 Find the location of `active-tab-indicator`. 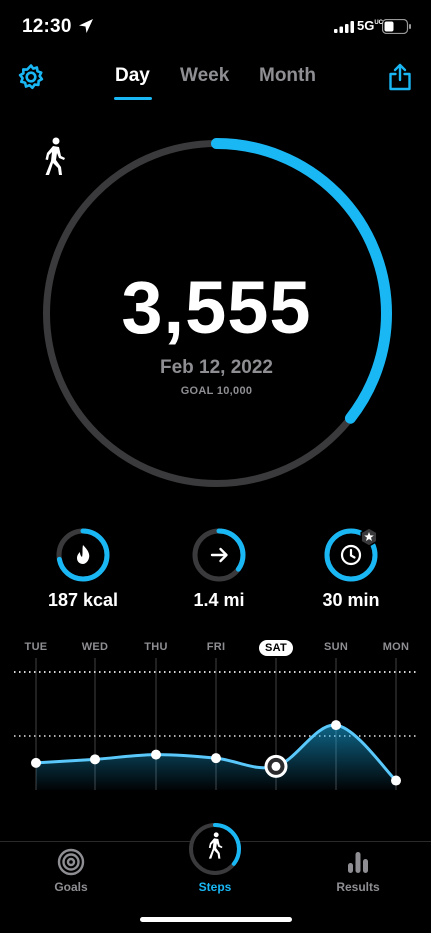

active-tab-indicator is located at coordinates (133, 98).